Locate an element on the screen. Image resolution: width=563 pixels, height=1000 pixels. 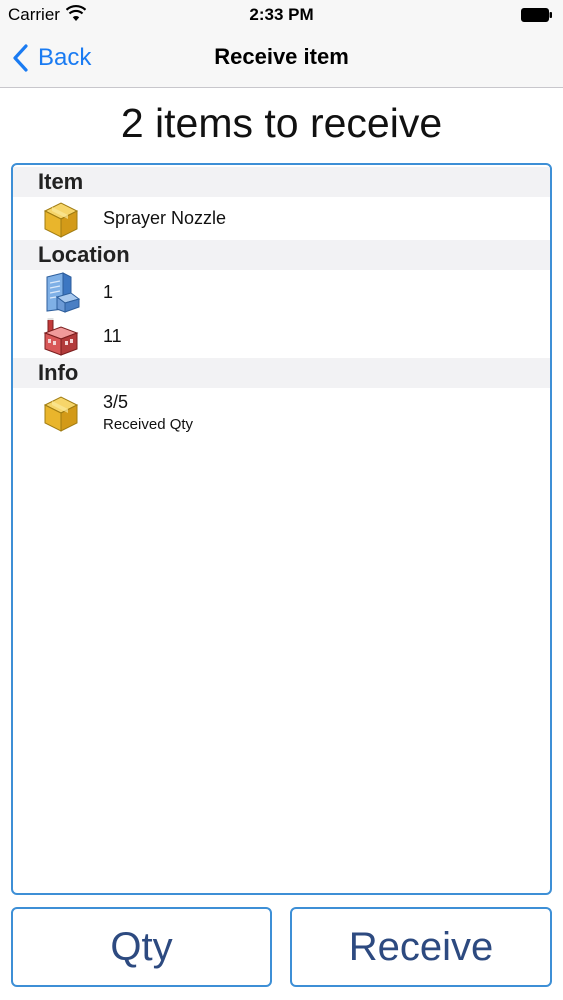
warehouse-icon is located at coordinates (61, 337).